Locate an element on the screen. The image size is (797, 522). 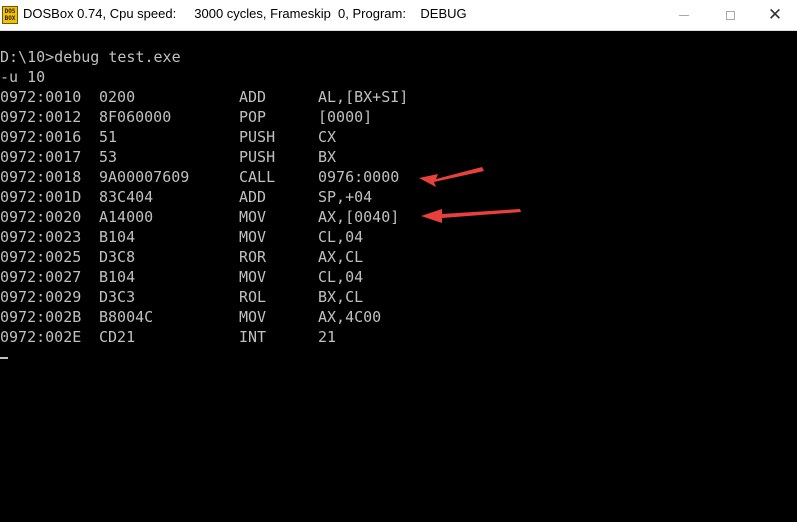
close-icon: ✕ is located at coordinates (775, 14).